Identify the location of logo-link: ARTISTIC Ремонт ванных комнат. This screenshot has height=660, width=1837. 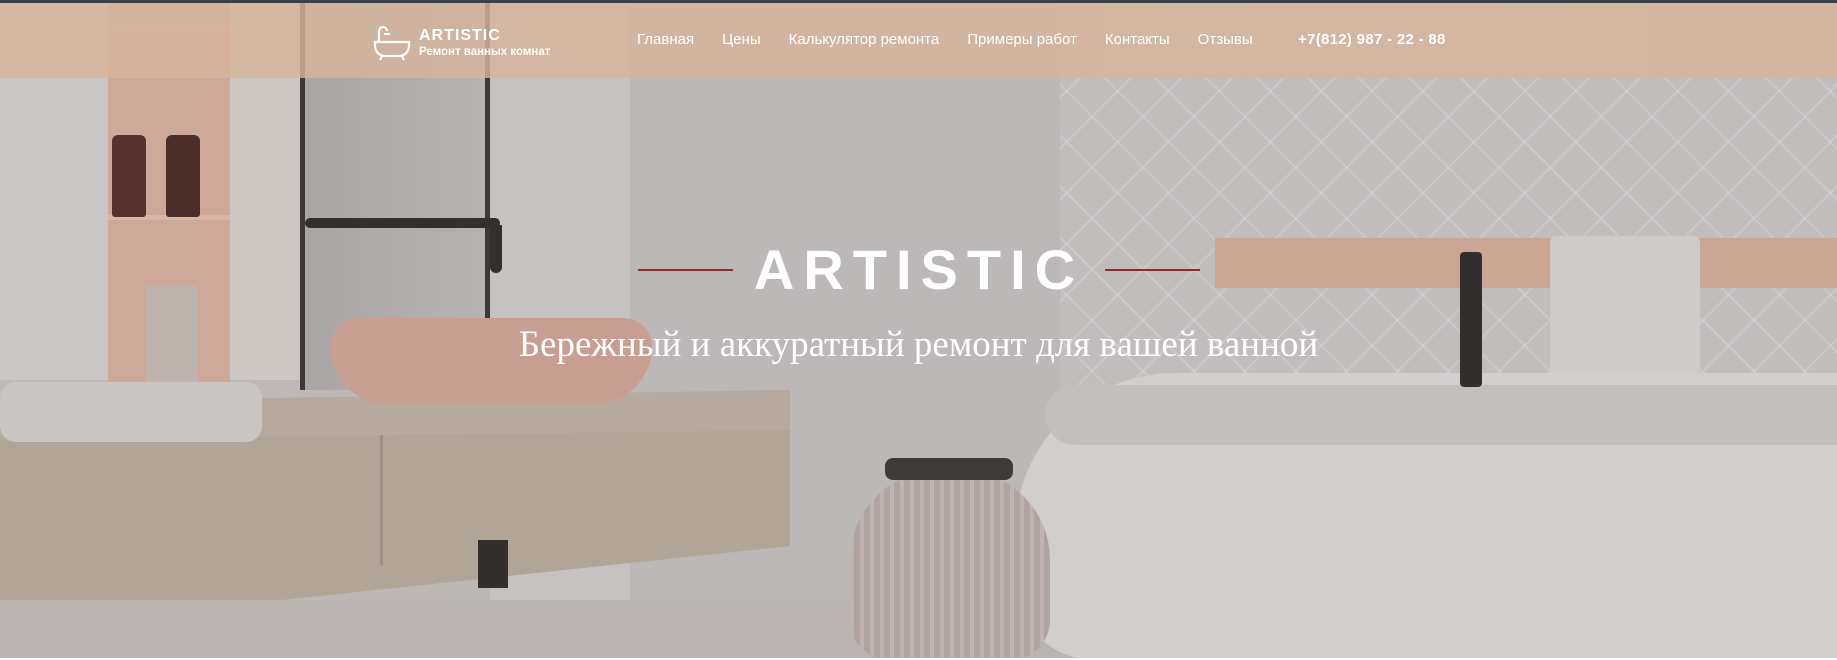
(461, 43).